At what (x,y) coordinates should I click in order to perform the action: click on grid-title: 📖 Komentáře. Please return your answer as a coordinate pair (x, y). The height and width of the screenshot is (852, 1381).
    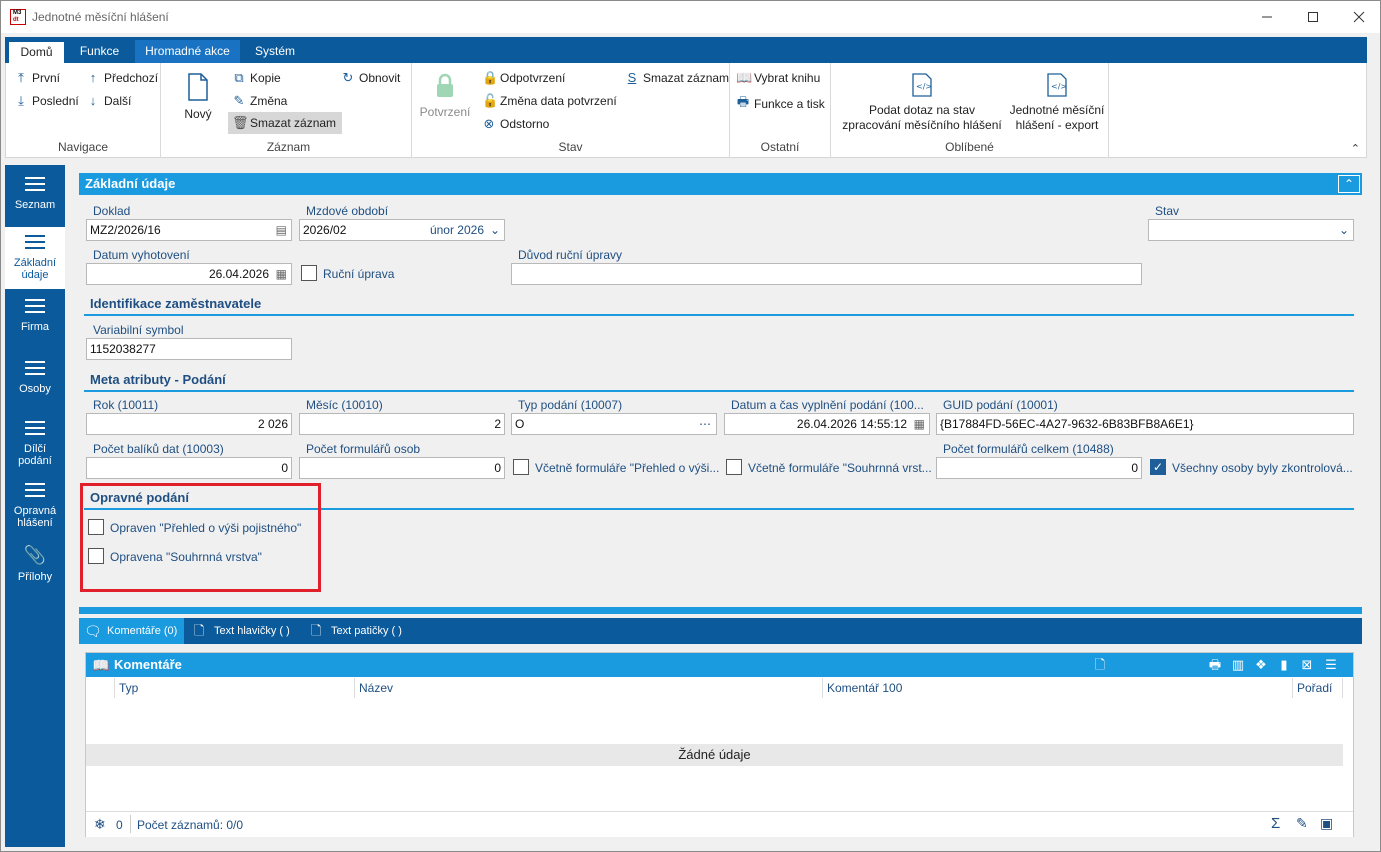
    Looking at the image, I should click on (719, 665).